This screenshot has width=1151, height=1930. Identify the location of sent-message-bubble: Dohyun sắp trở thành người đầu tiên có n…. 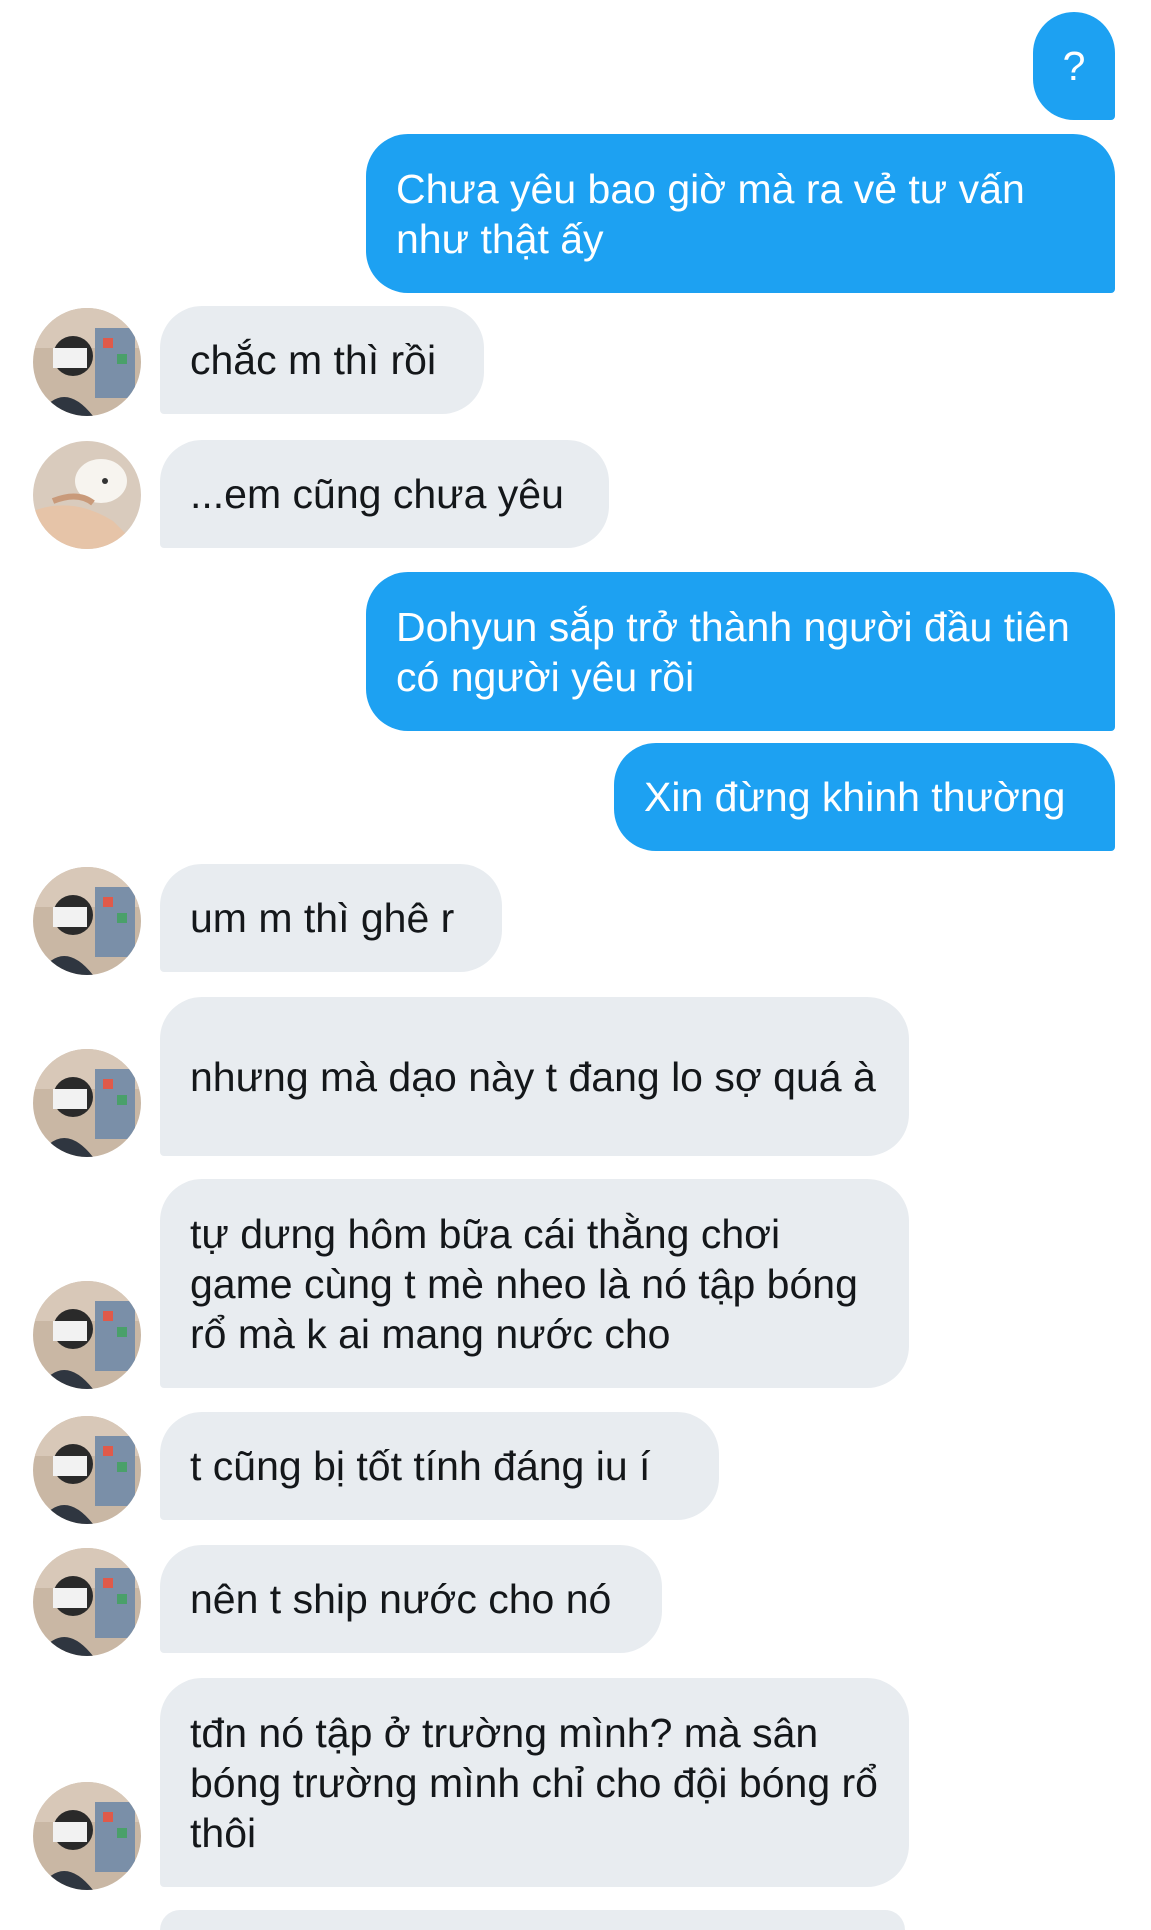
(740, 651).